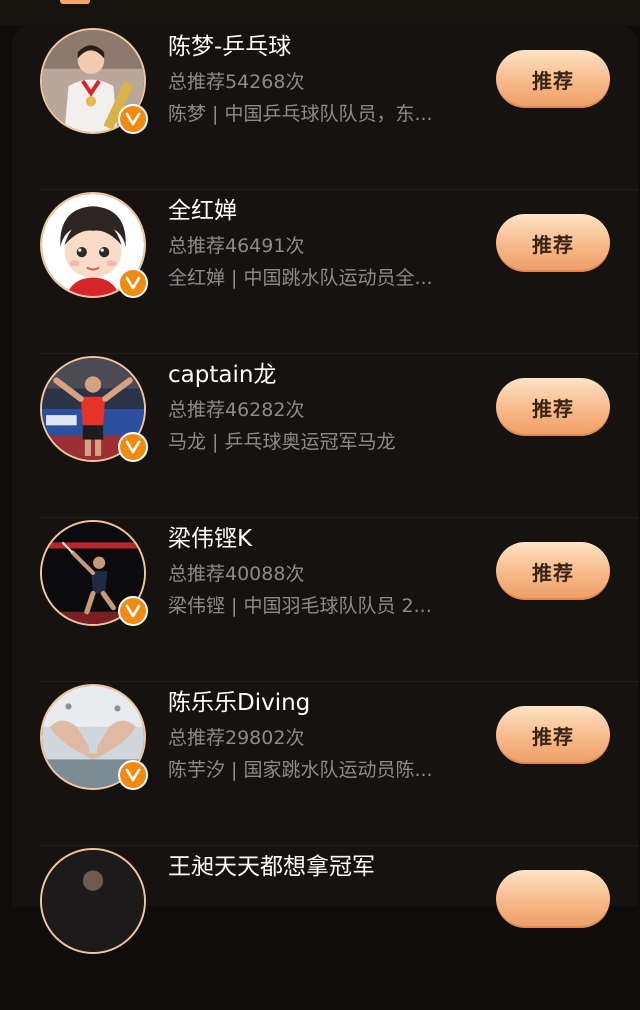 Image resolution: width=640 pixels, height=1010 pixels. I want to click on avatar, so click(93, 901).